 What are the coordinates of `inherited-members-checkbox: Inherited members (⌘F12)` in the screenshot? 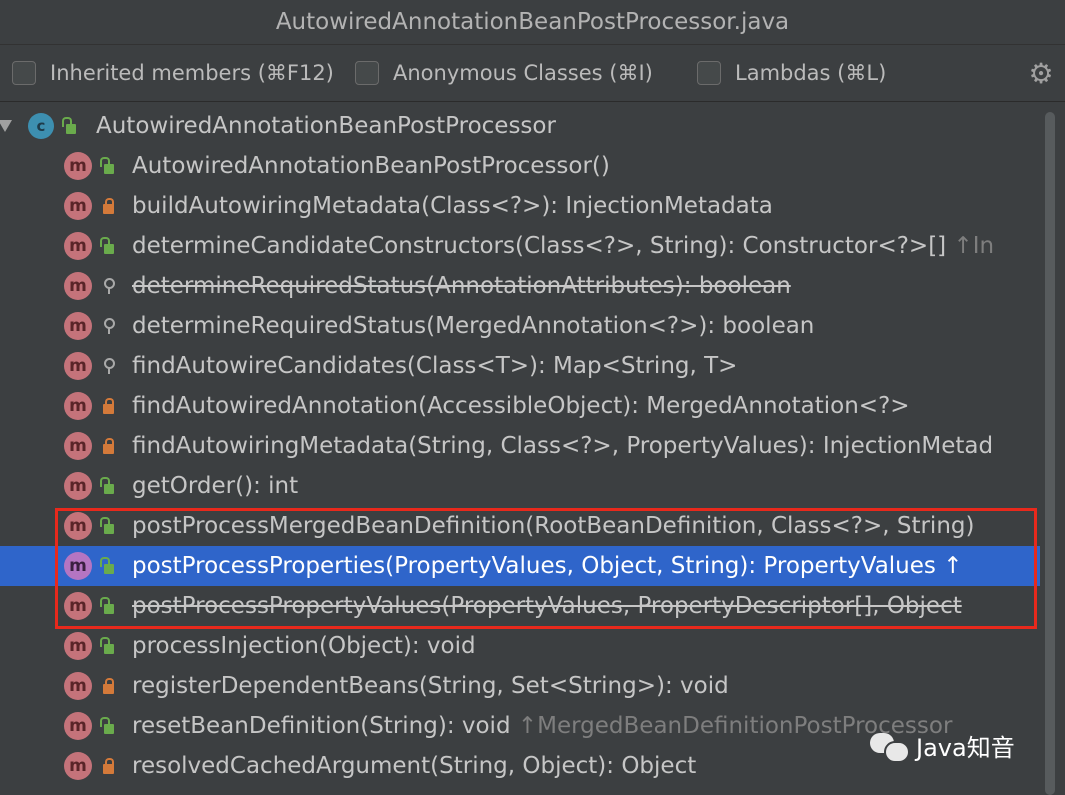 It's located at (173, 73).